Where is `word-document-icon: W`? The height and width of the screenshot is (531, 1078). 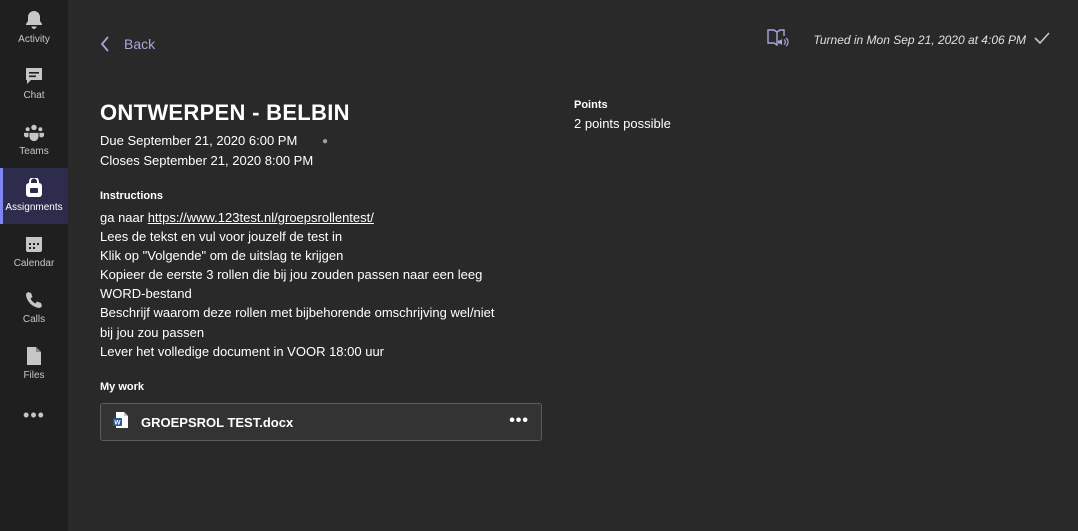 word-document-icon: W is located at coordinates (121, 422).